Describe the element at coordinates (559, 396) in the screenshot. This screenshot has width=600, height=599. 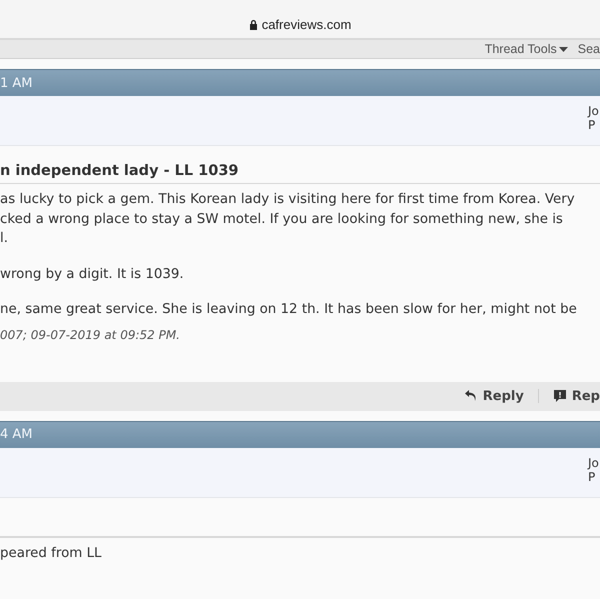
I see `speech-bubble-icon` at that location.